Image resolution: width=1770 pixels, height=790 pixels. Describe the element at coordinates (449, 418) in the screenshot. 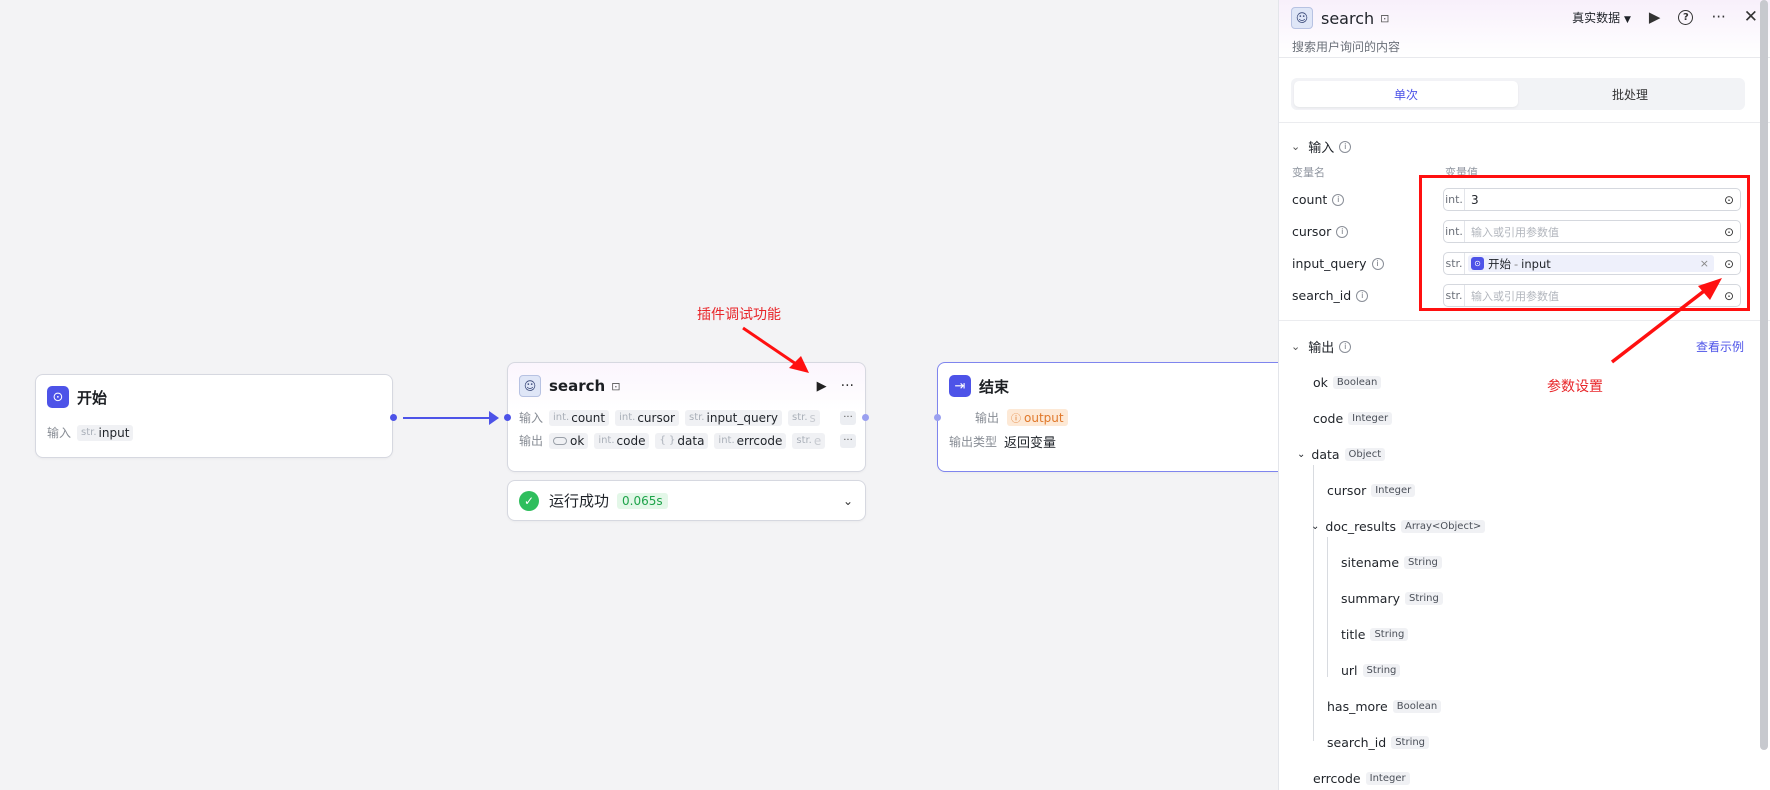

I see `edge-start-search` at that location.